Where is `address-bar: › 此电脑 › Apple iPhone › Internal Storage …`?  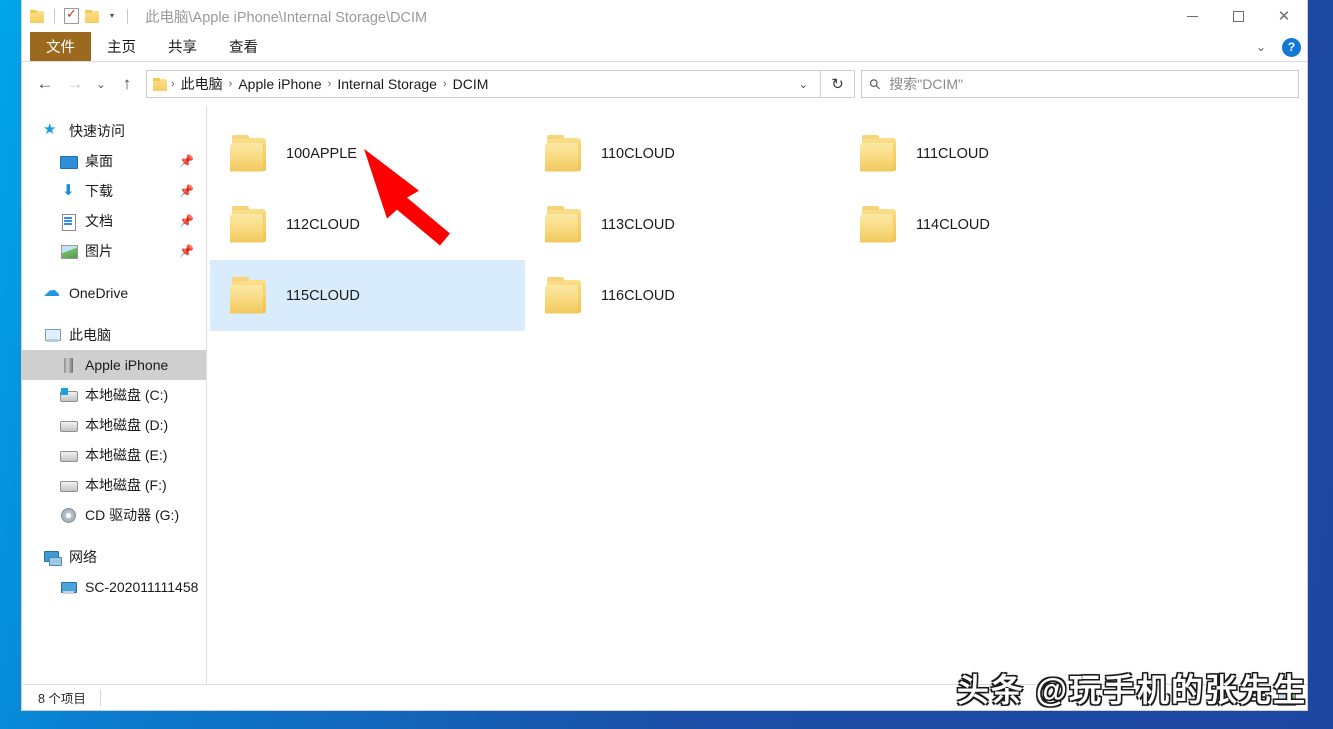
address-bar: › 此电脑 › Apple iPhone › Internal Storage … is located at coordinates (483, 84).